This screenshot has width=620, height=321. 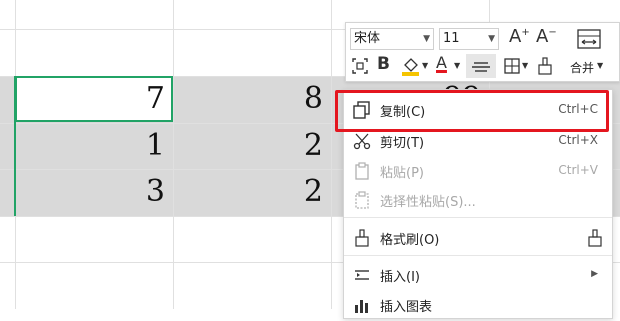 I want to click on font-size-select: 11 ▼, so click(x=469, y=39).